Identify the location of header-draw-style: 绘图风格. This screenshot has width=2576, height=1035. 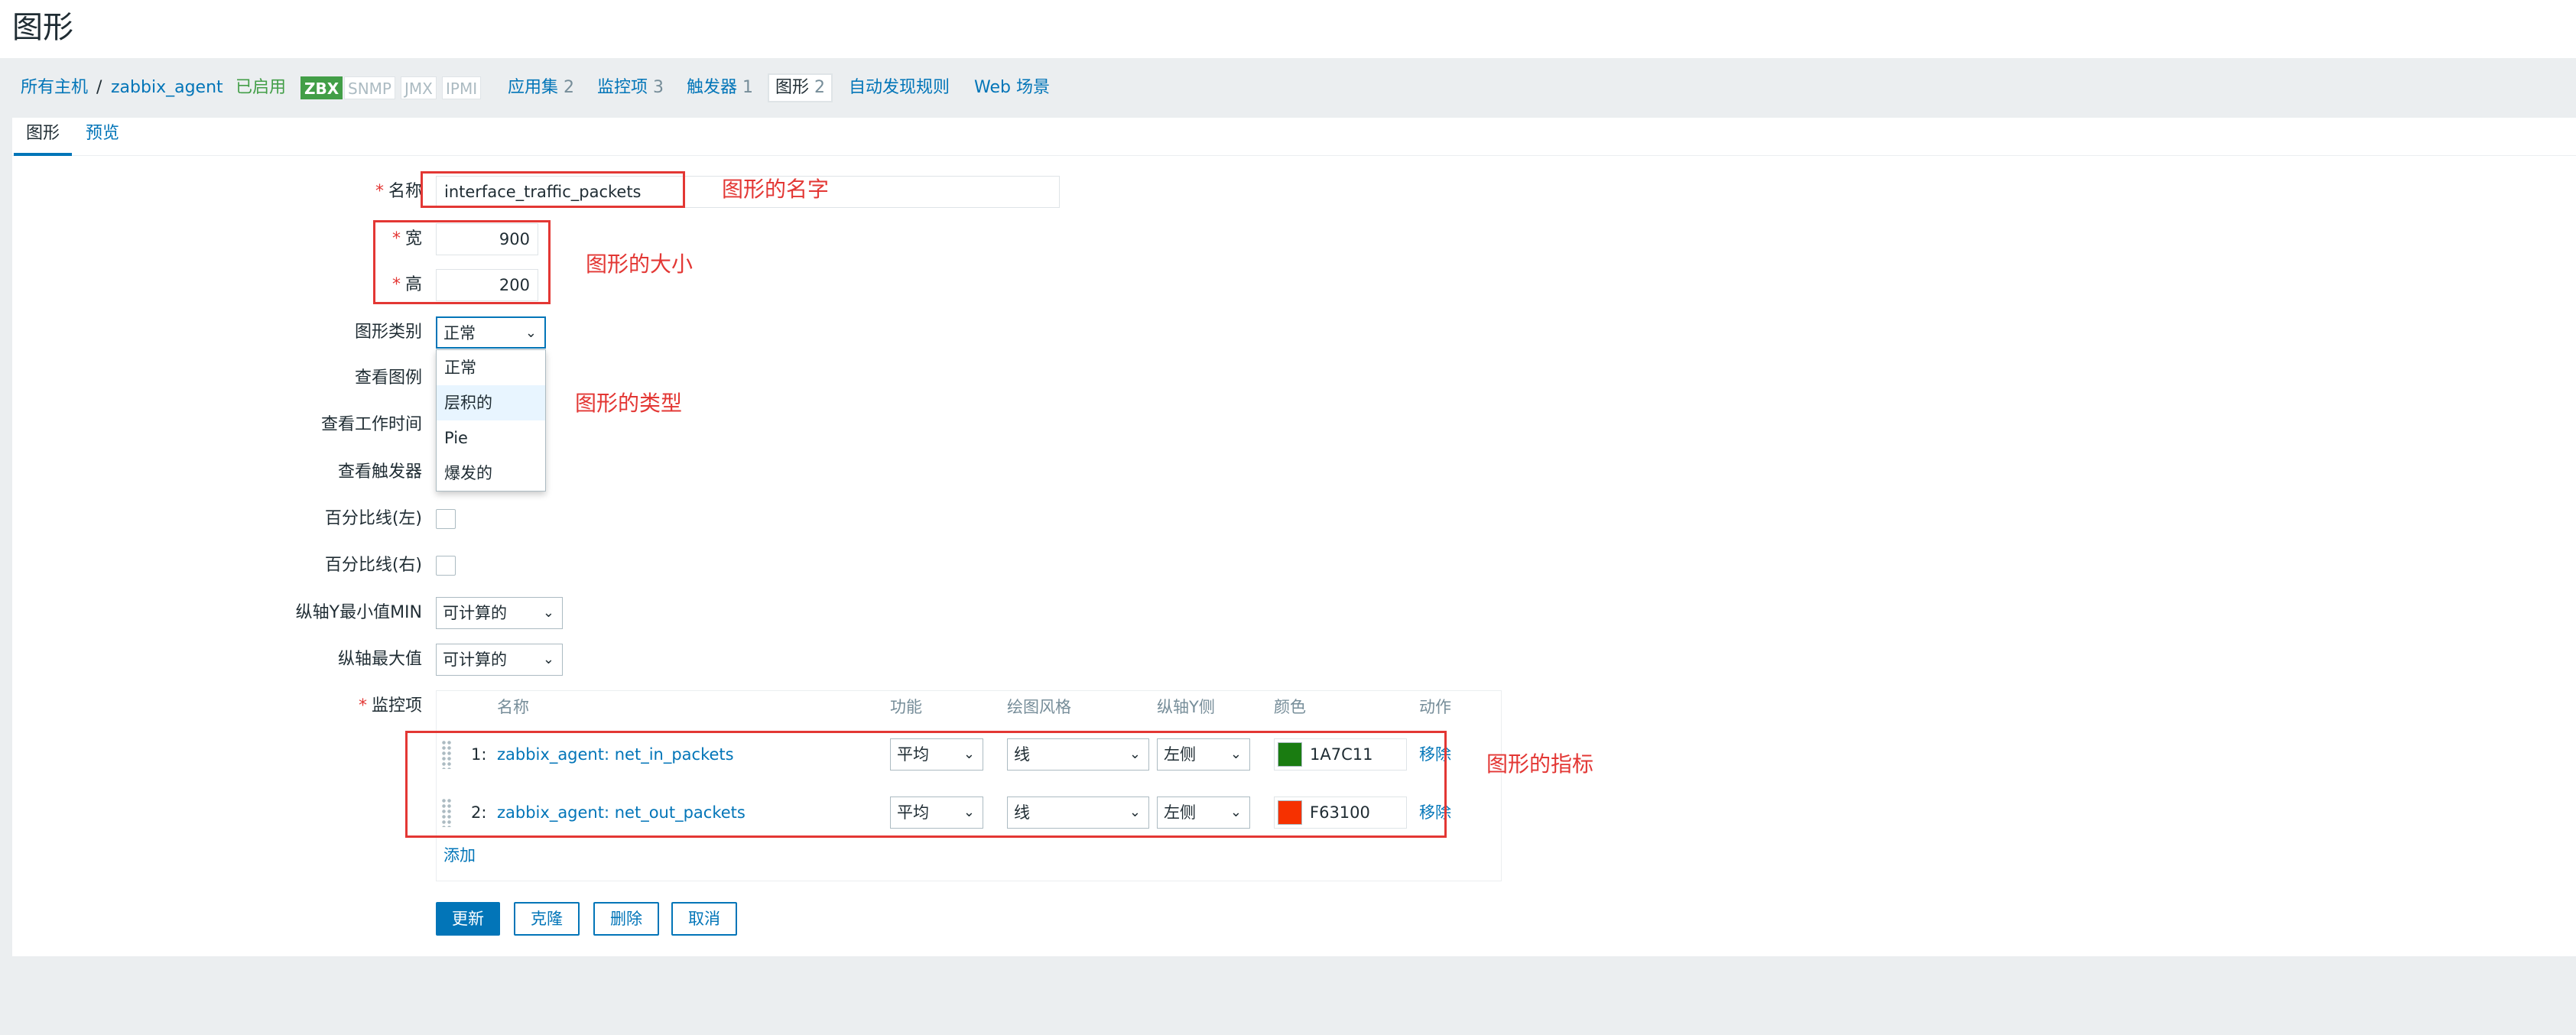
(1039, 707).